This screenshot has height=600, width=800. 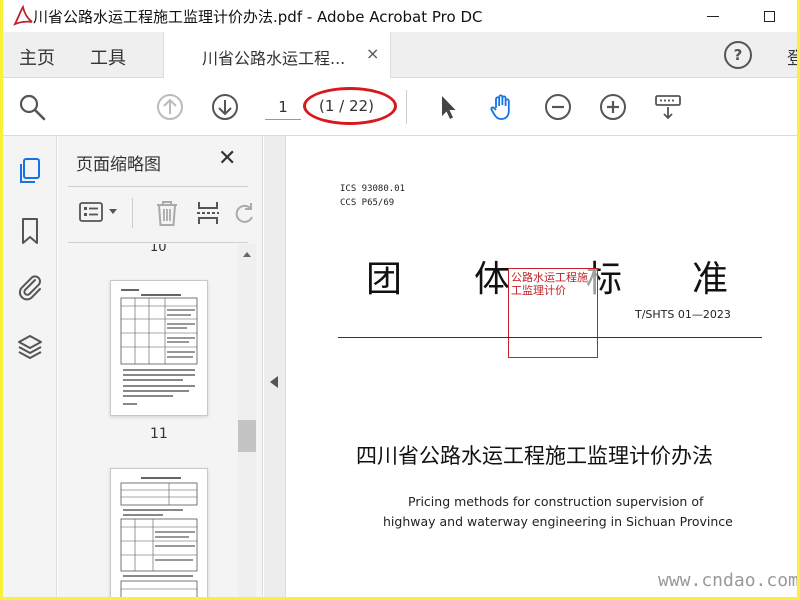 What do you see at coordinates (275, 366) in the screenshot?
I see `panel-collapse-strip` at bounding box center [275, 366].